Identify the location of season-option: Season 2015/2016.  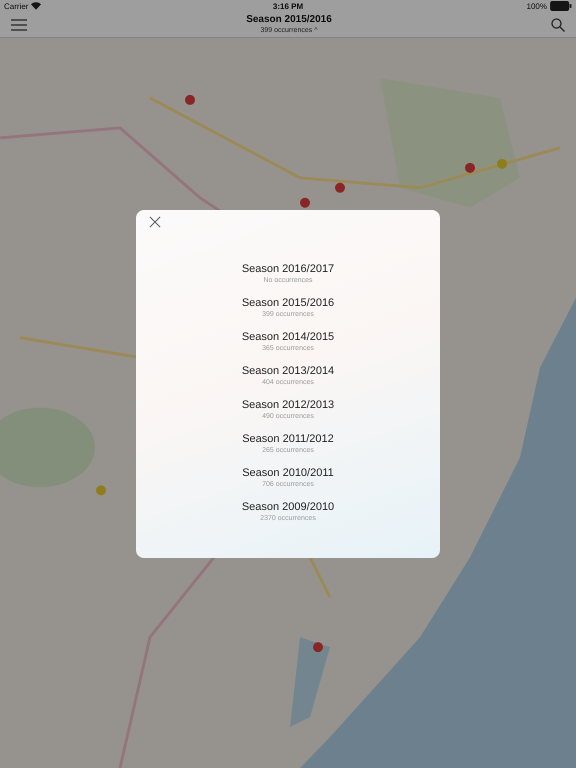
(288, 303).